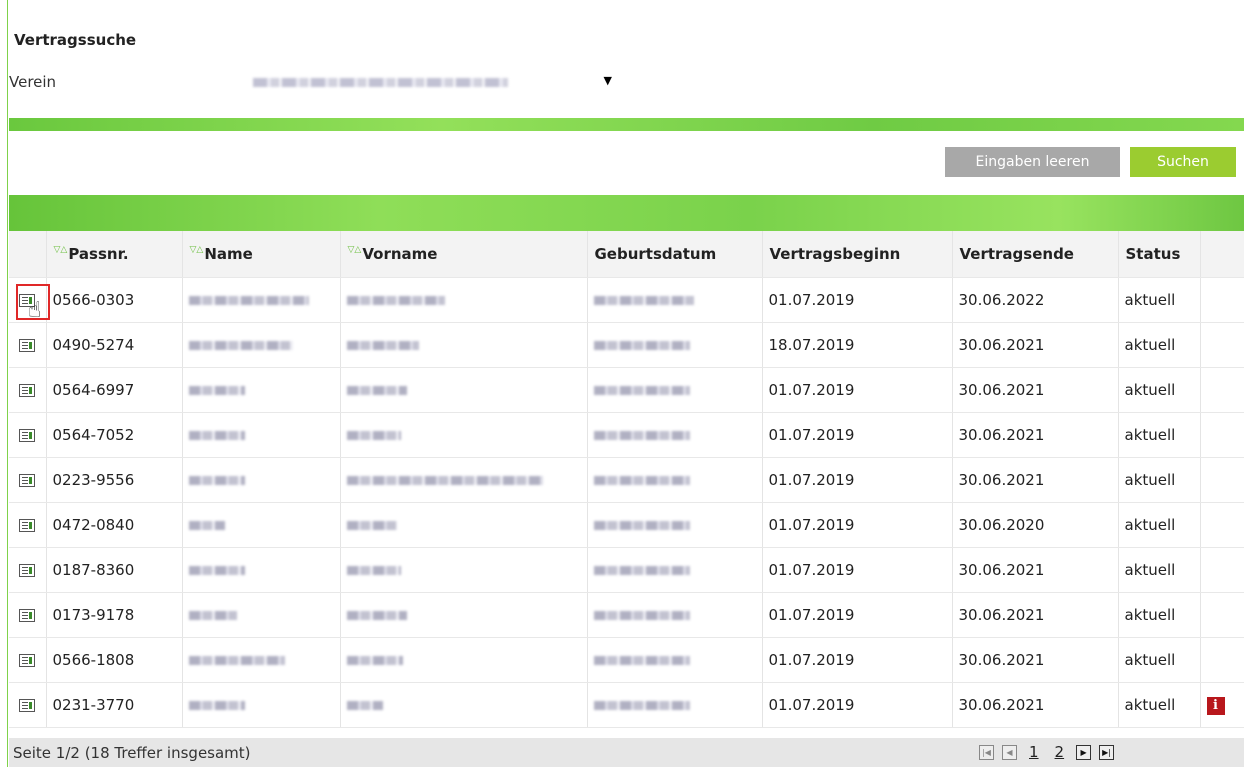  Describe the element at coordinates (464, 254) in the screenshot. I see `header-vorname: ▽△Vorname` at that location.